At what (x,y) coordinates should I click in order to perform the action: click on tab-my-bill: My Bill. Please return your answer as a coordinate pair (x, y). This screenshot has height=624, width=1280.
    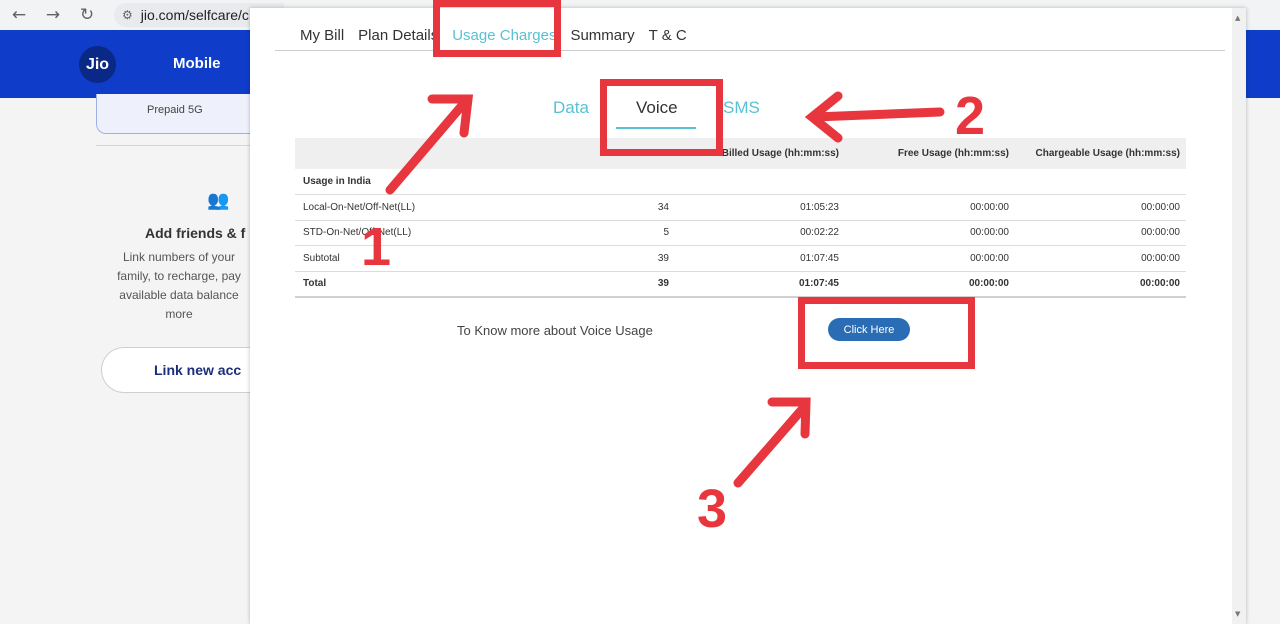
    Looking at the image, I should click on (322, 35).